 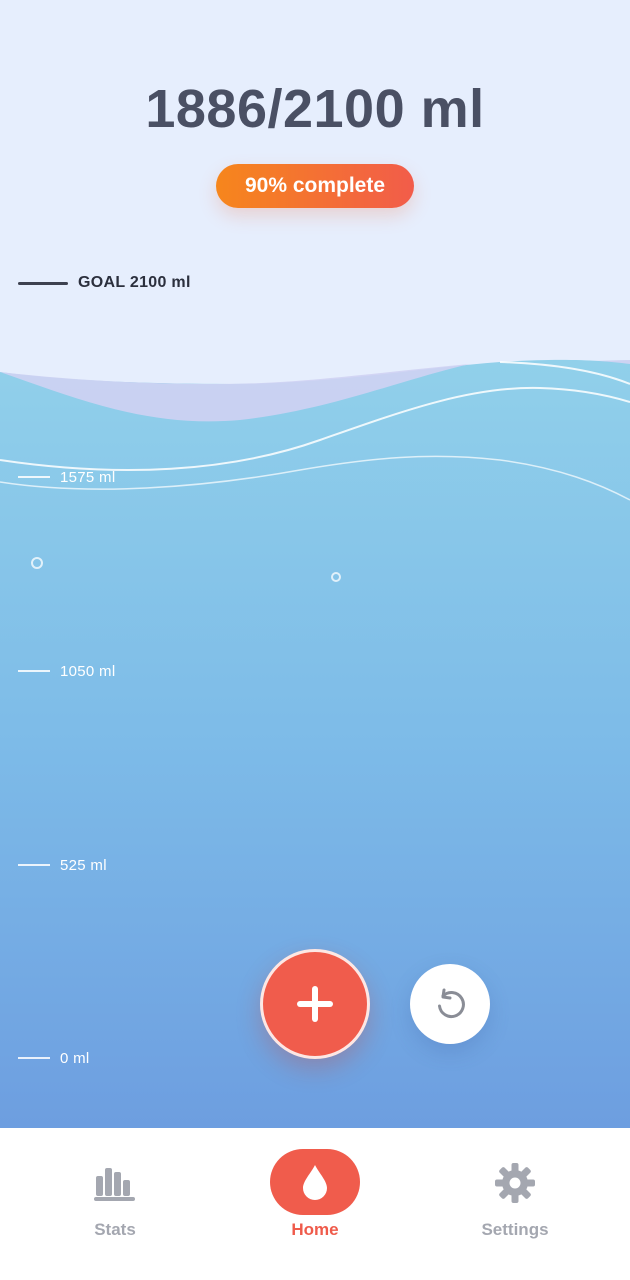 What do you see at coordinates (43, 283) in the screenshot?
I see `goal-line` at bounding box center [43, 283].